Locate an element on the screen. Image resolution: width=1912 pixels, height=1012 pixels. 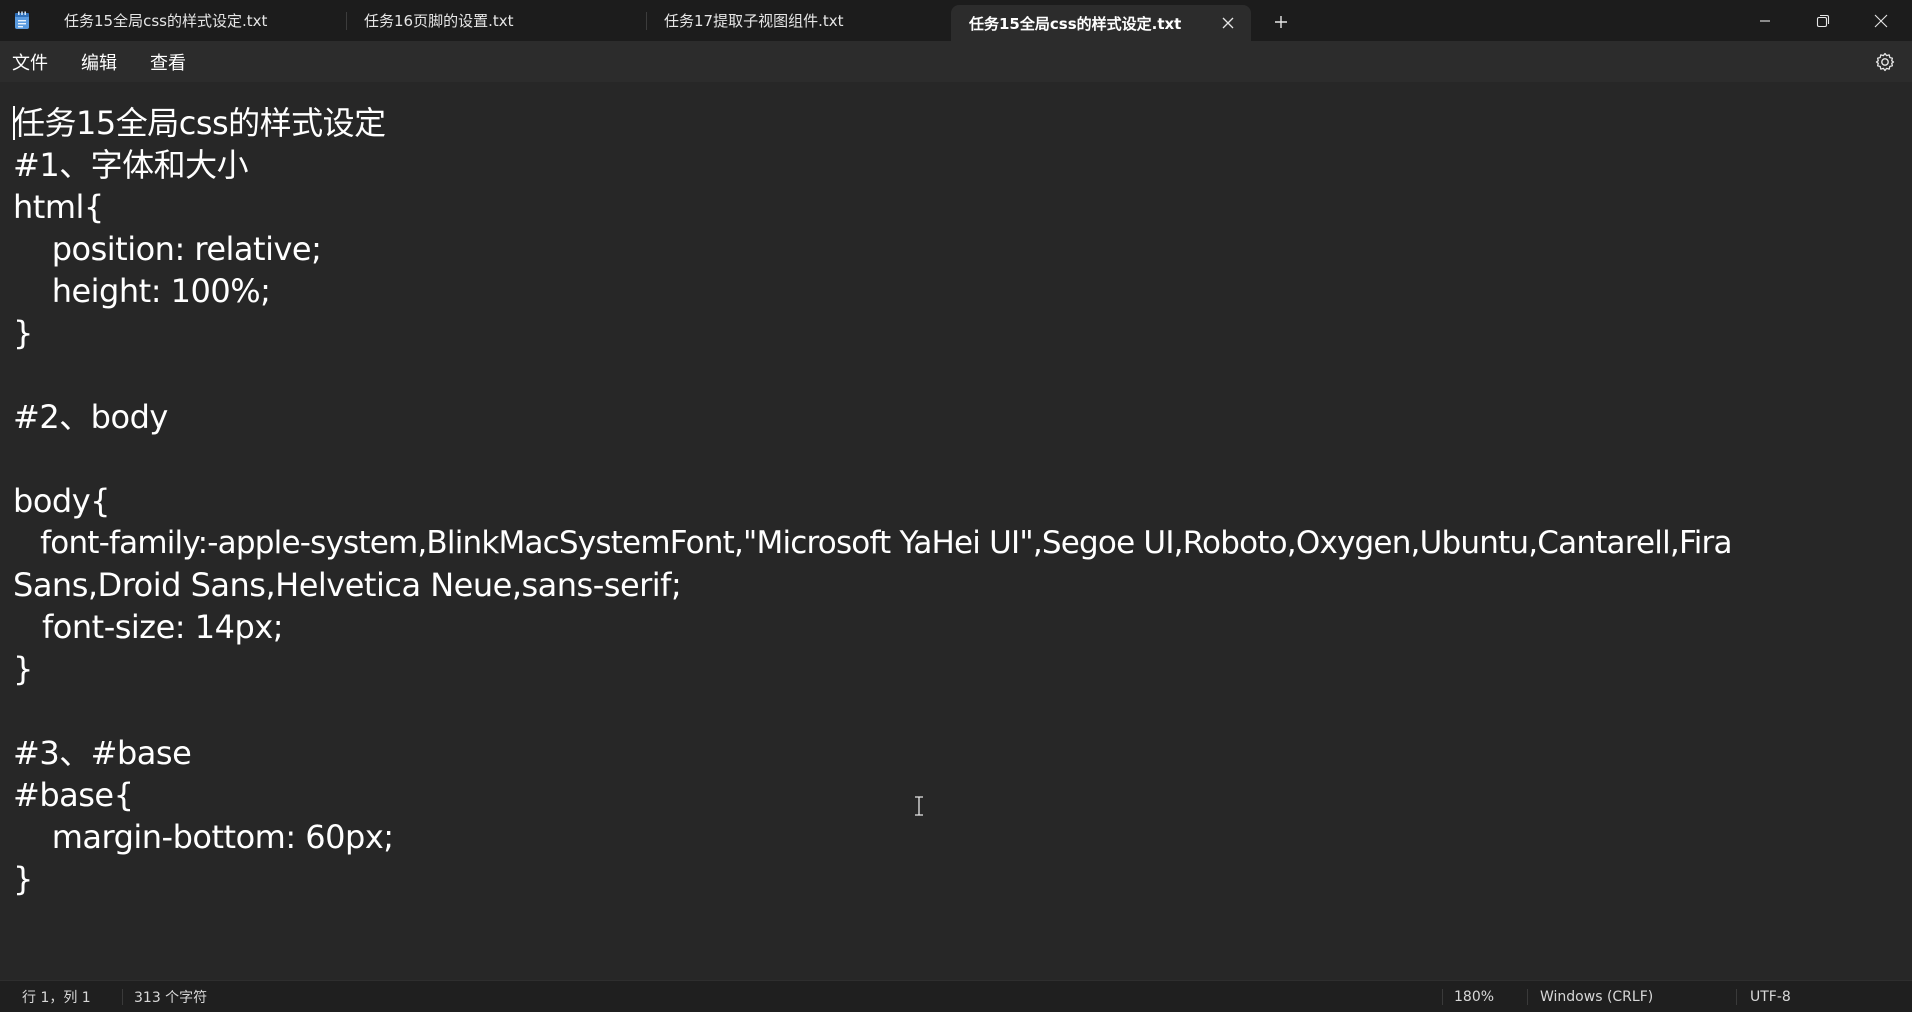
encoding: UTF-8 is located at coordinates (1770, 996).